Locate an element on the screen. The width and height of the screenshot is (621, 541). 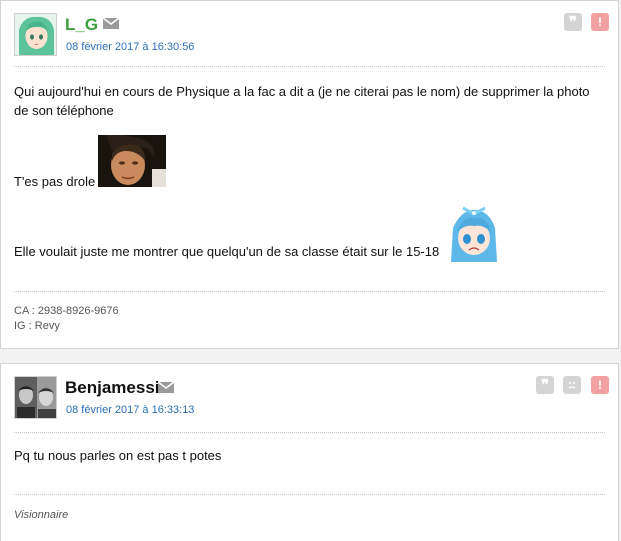
signature-line: Visionnaire is located at coordinates (41, 515).